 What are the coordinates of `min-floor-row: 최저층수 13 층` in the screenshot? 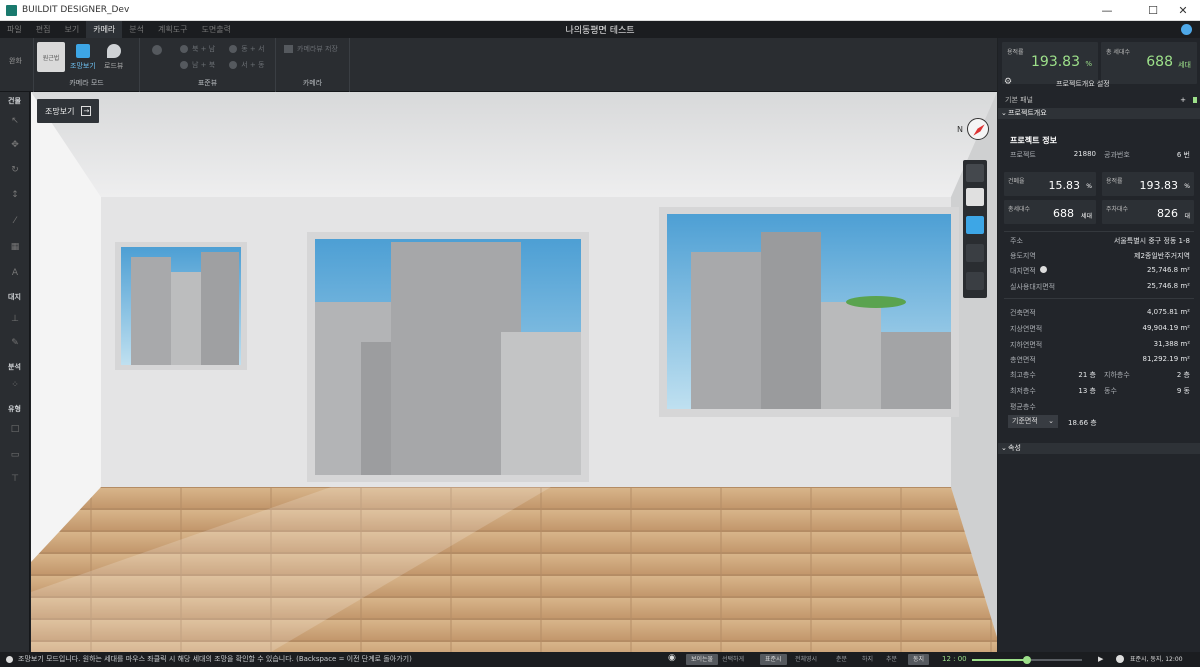 It's located at (1053, 391).